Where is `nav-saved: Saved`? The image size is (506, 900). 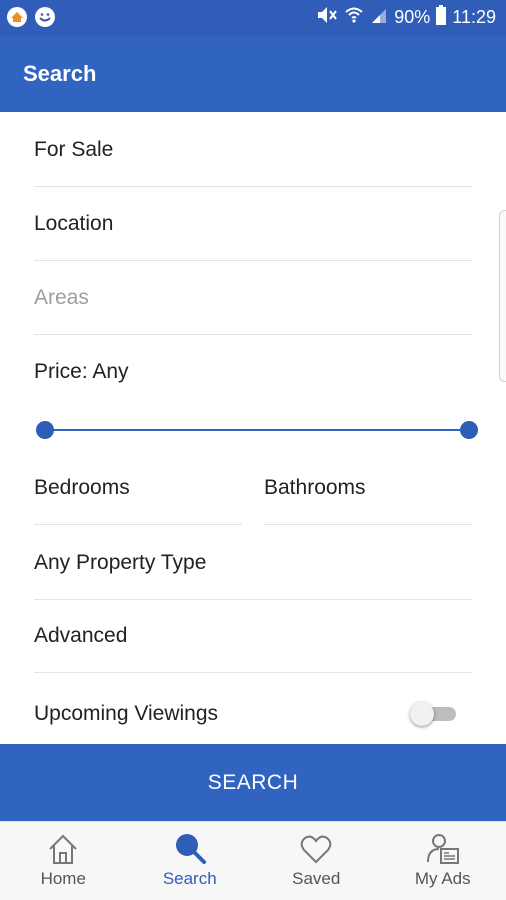 nav-saved: Saved is located at coordinates (316, 861).